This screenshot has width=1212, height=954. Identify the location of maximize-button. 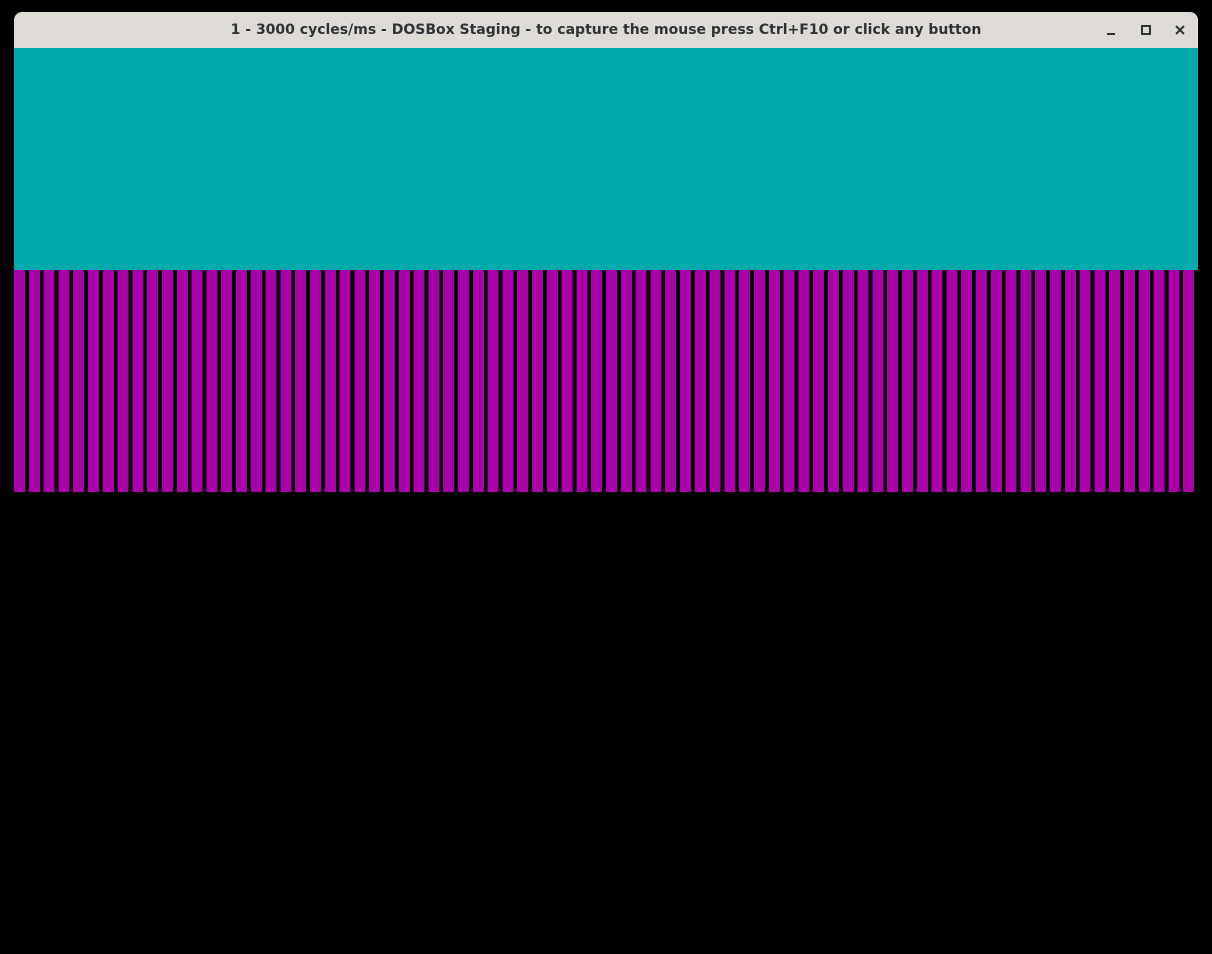
(1146, 30).